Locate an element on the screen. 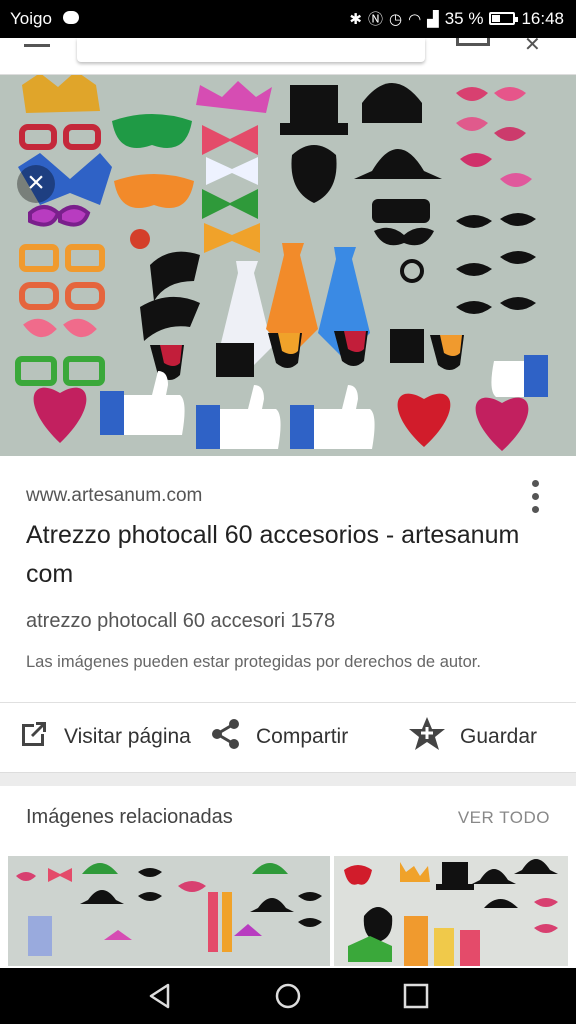 The width and height of the screenshot is (576, 1024). battery-percent: 35 % is located at coordinates (464, 18).